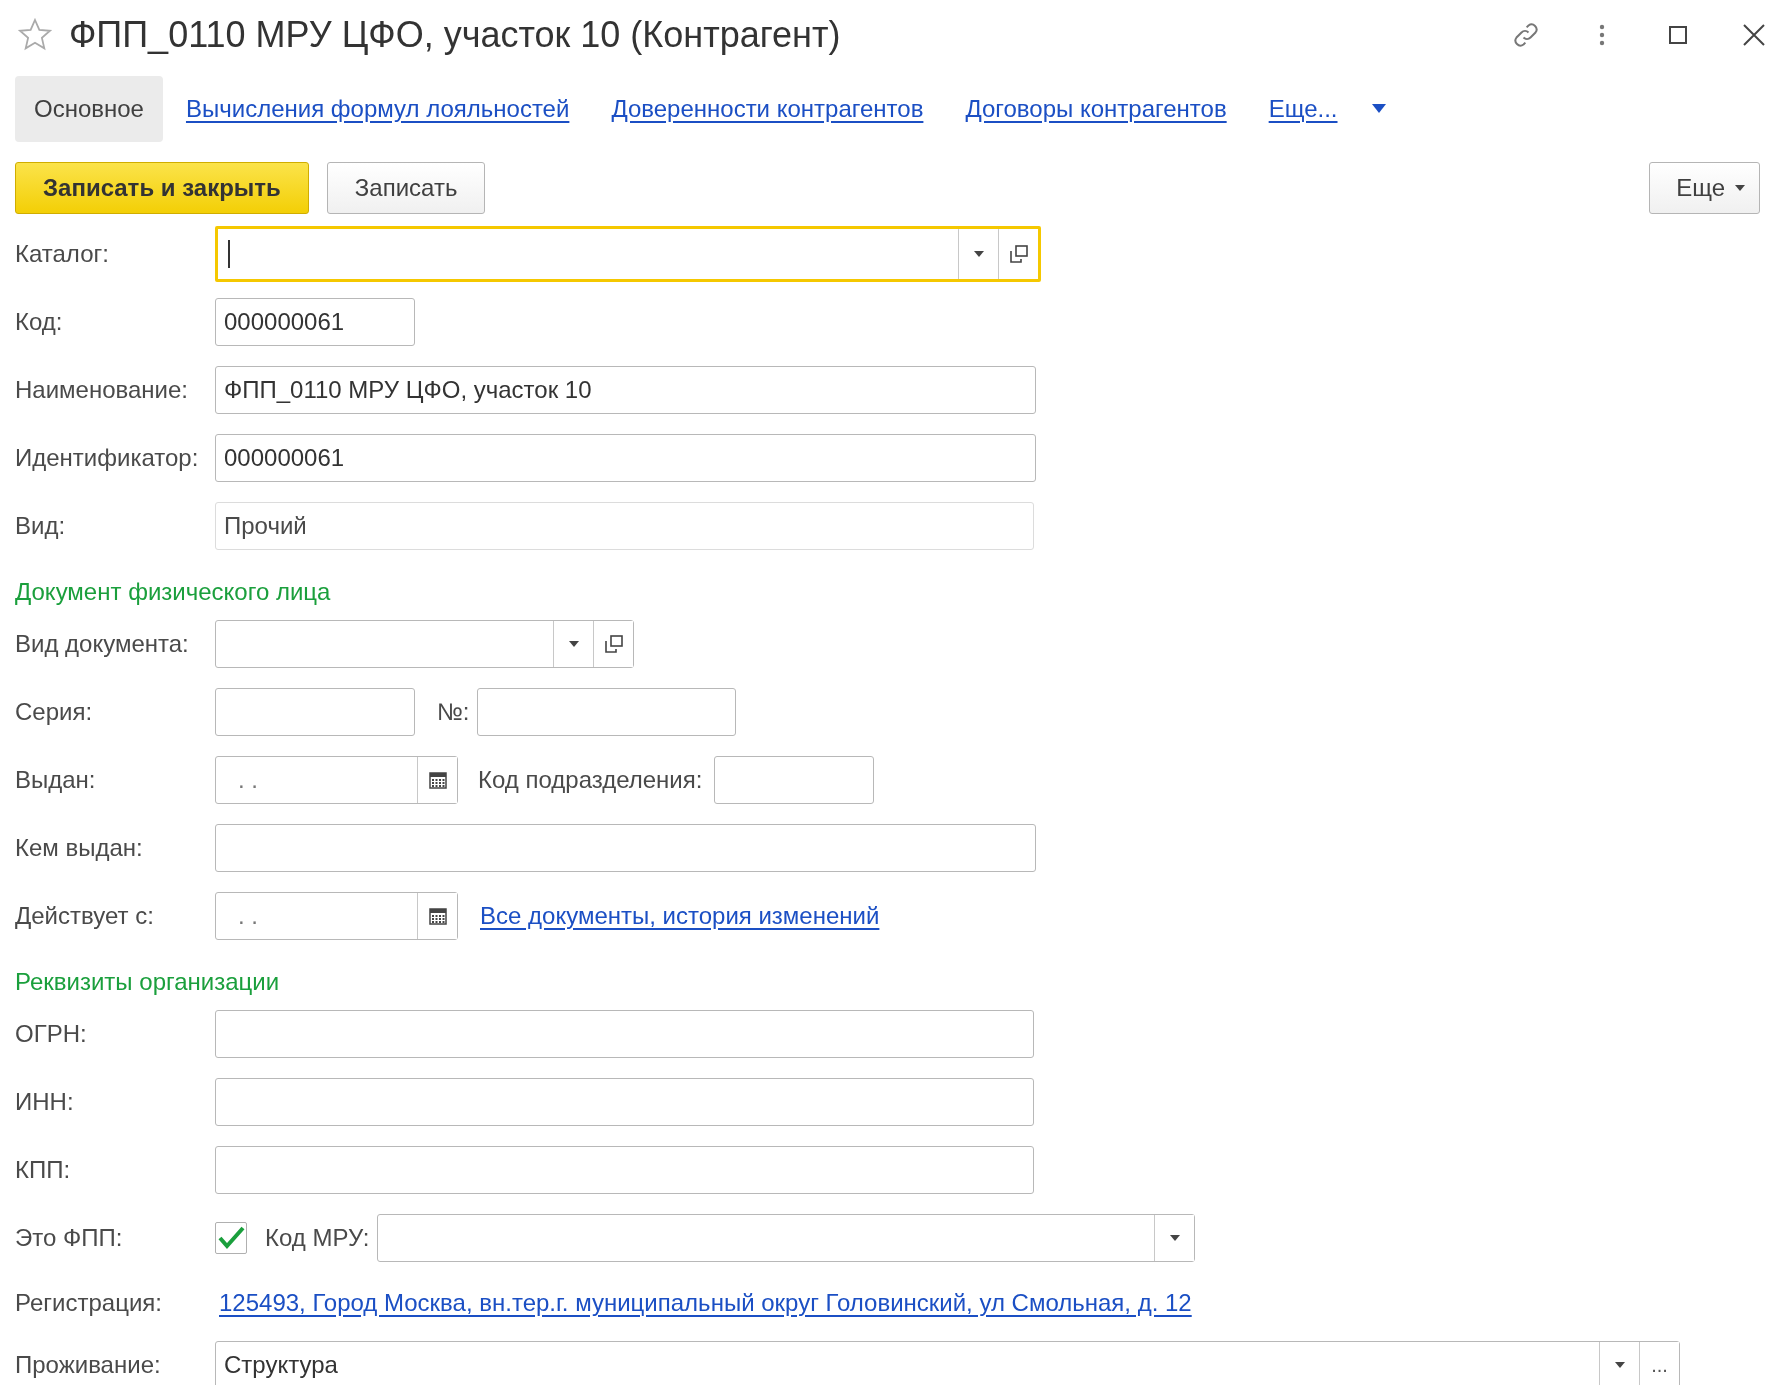  I want to click on field-label: Вид:, so click(41, 526).